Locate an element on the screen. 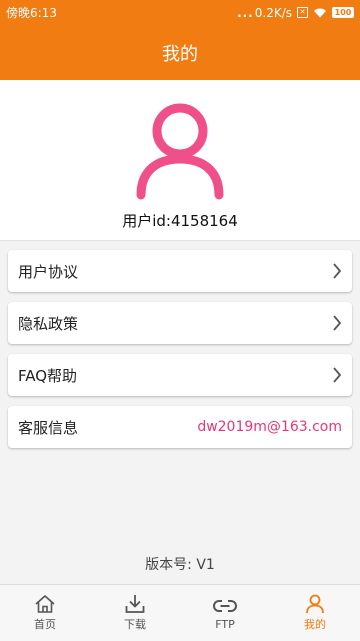 This screenshot has height=641, width=360. home-icon is located at coordinates (45, 605).